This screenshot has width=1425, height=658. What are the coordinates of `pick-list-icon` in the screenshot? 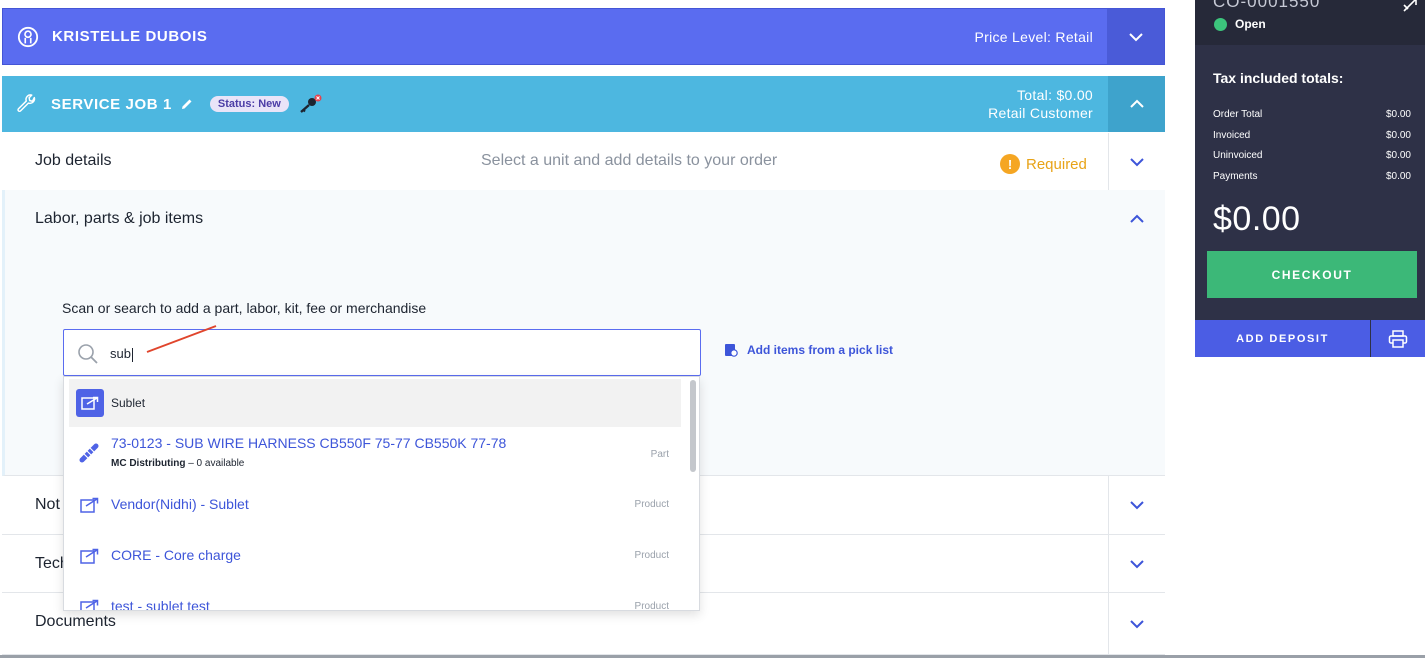 It's located at (731, 350).